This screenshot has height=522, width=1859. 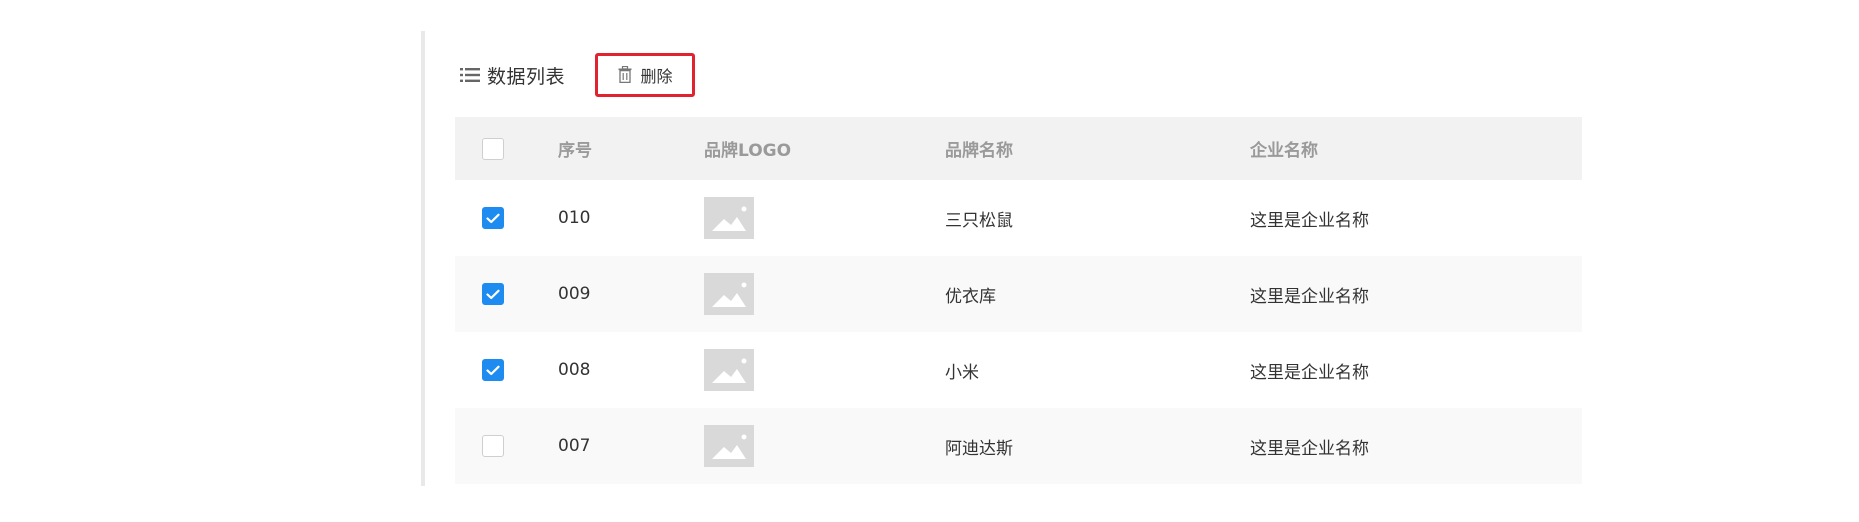 I want to click on select-all-cell, so click(x=506, y=148).